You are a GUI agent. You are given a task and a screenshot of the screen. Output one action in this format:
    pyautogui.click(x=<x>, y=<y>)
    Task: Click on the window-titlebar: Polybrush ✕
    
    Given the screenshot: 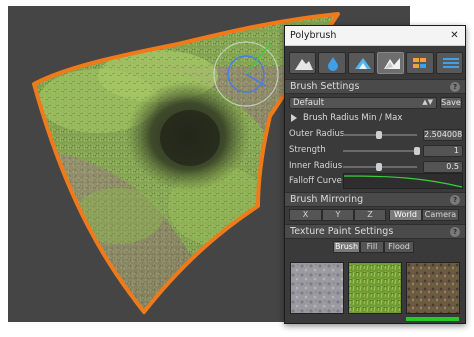 What is the action you would take?
    pyautogui.click(x=375, y=36)
    